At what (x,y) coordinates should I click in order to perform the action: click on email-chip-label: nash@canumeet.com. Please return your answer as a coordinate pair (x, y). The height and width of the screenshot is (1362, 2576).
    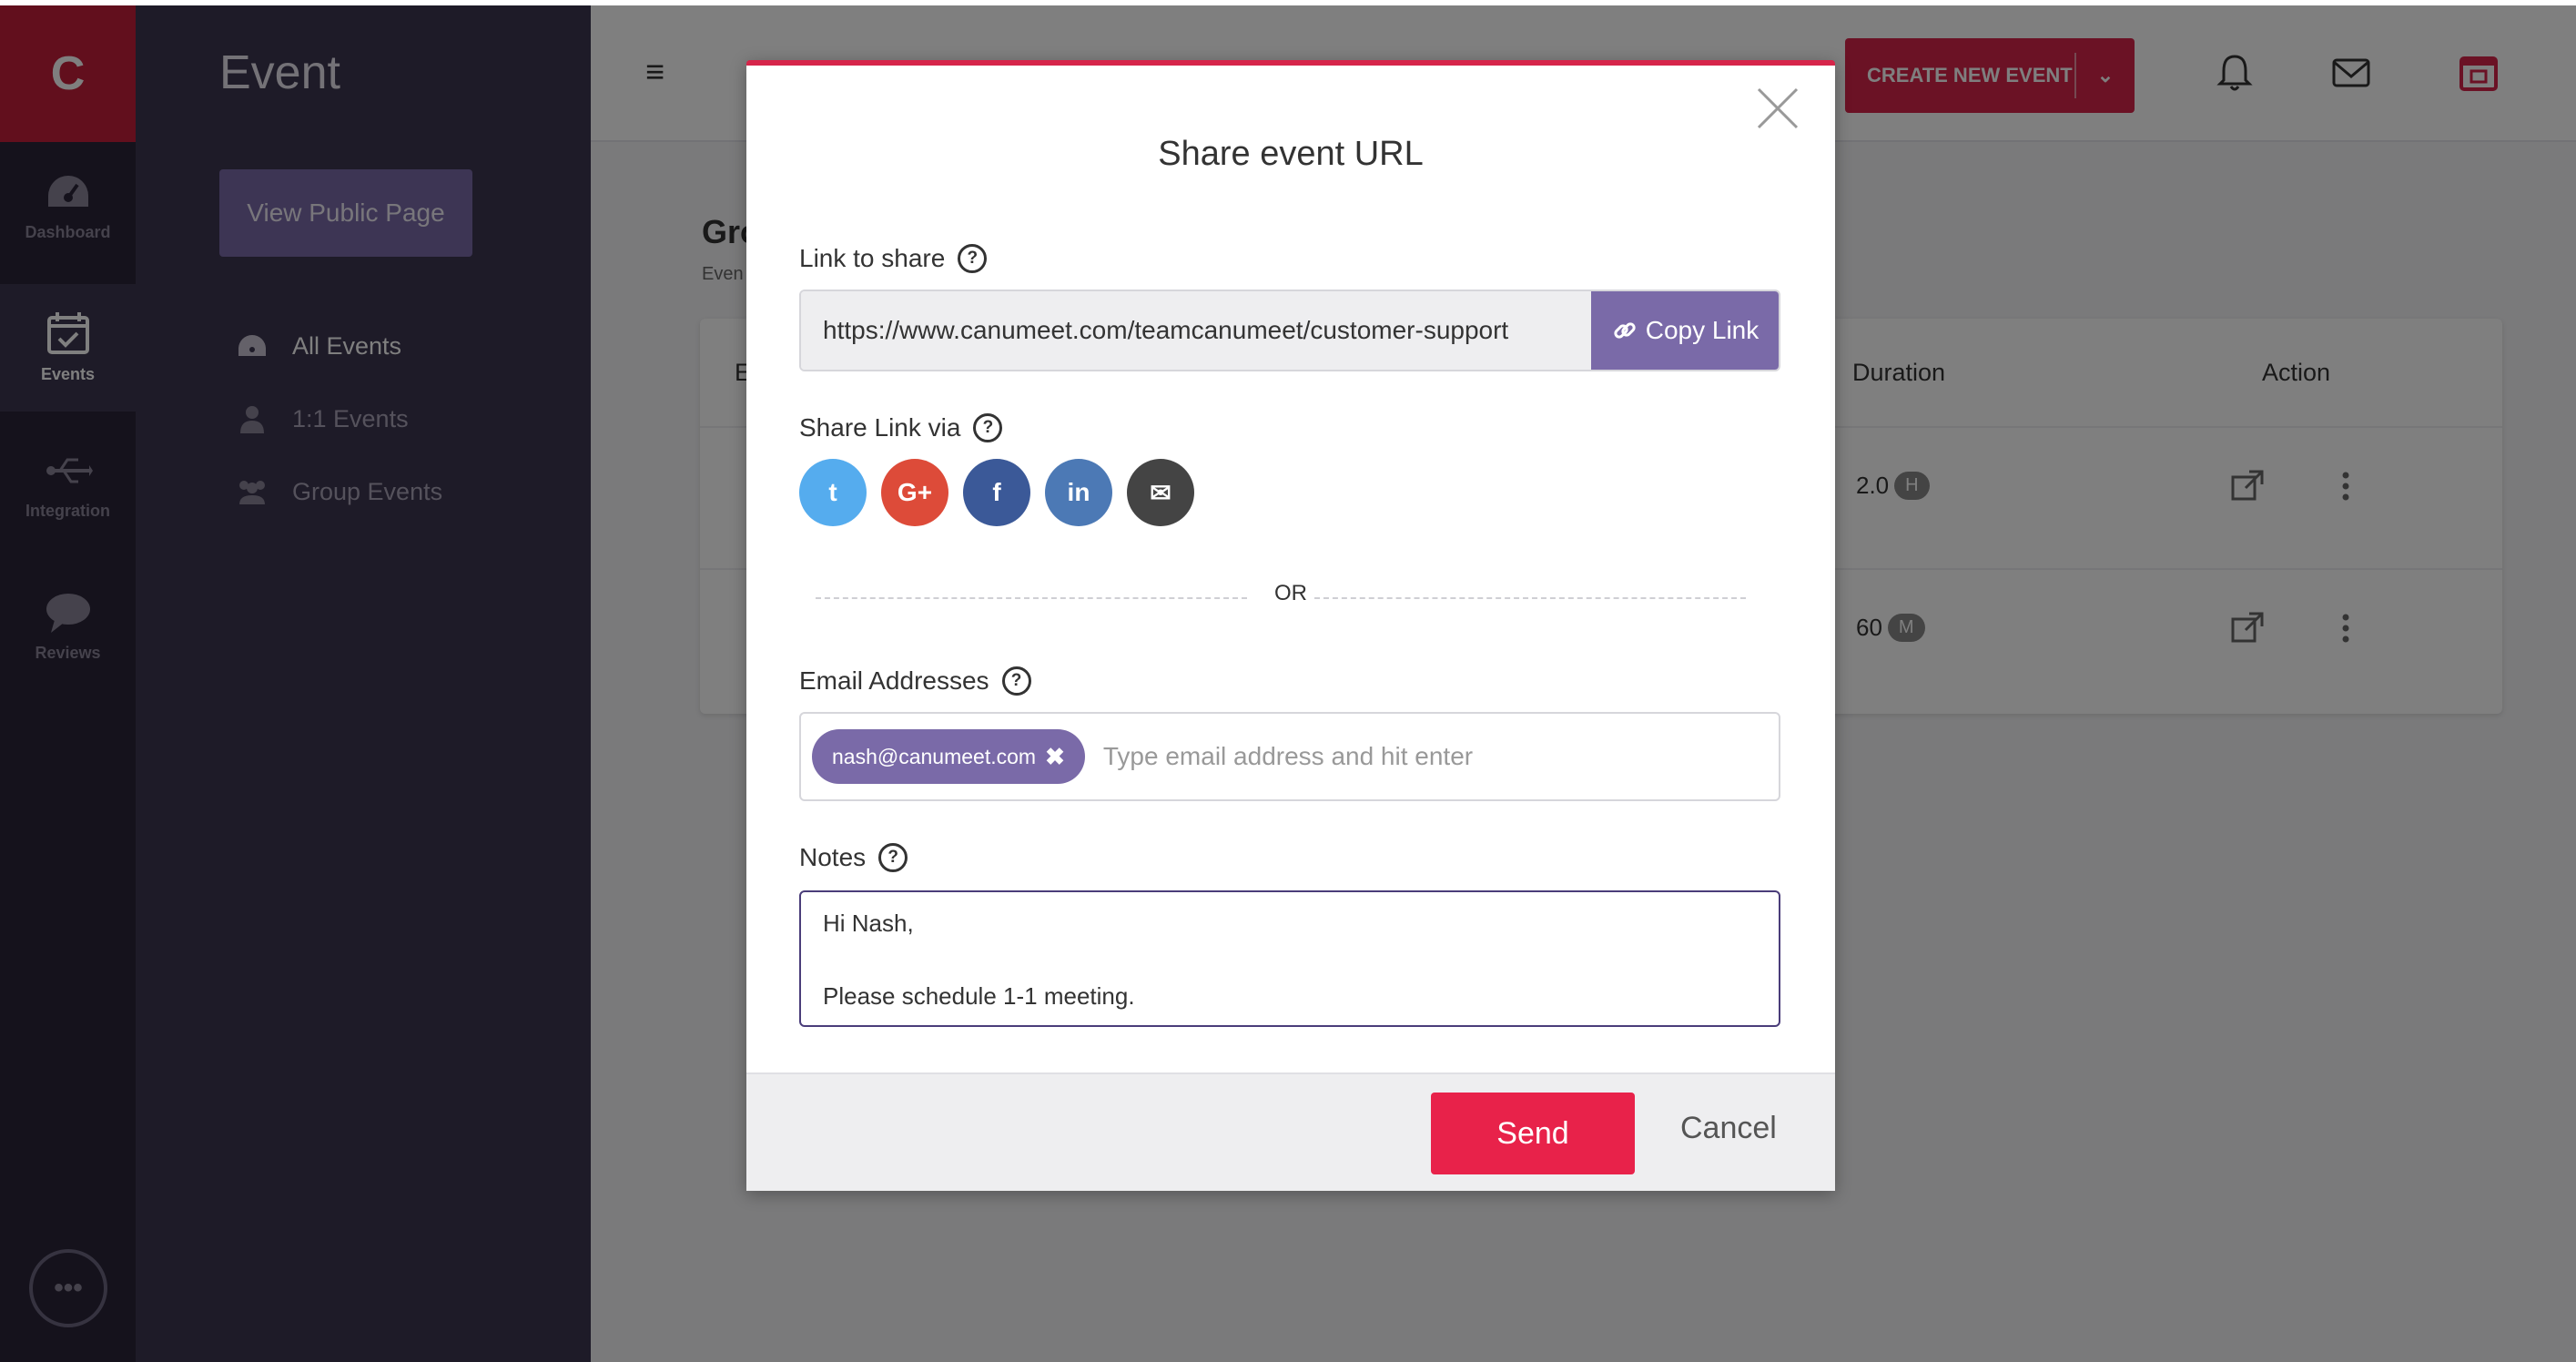
    Looking at the image, I should click on (935, 756).